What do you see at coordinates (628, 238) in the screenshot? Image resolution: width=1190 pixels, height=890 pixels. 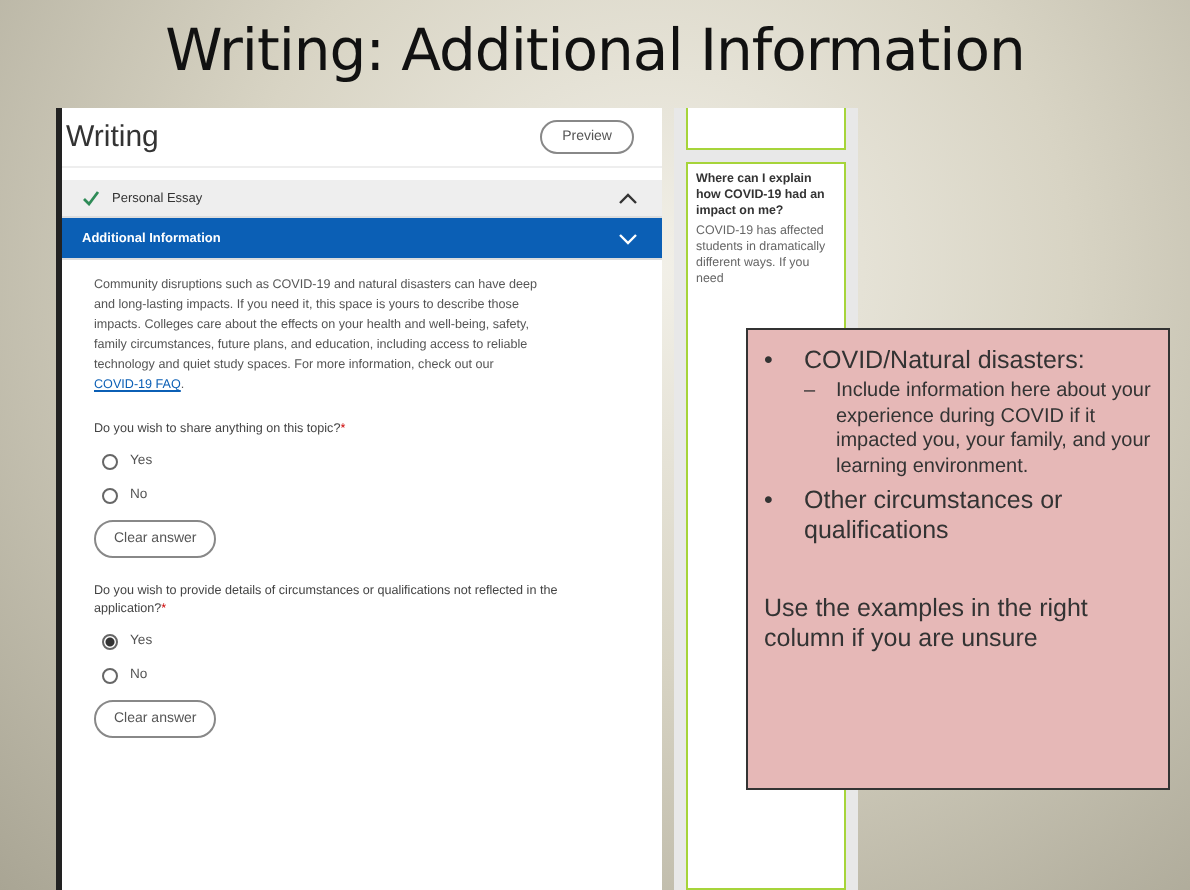 I see `chevron-down-icon` at bounding box center [628, 238].